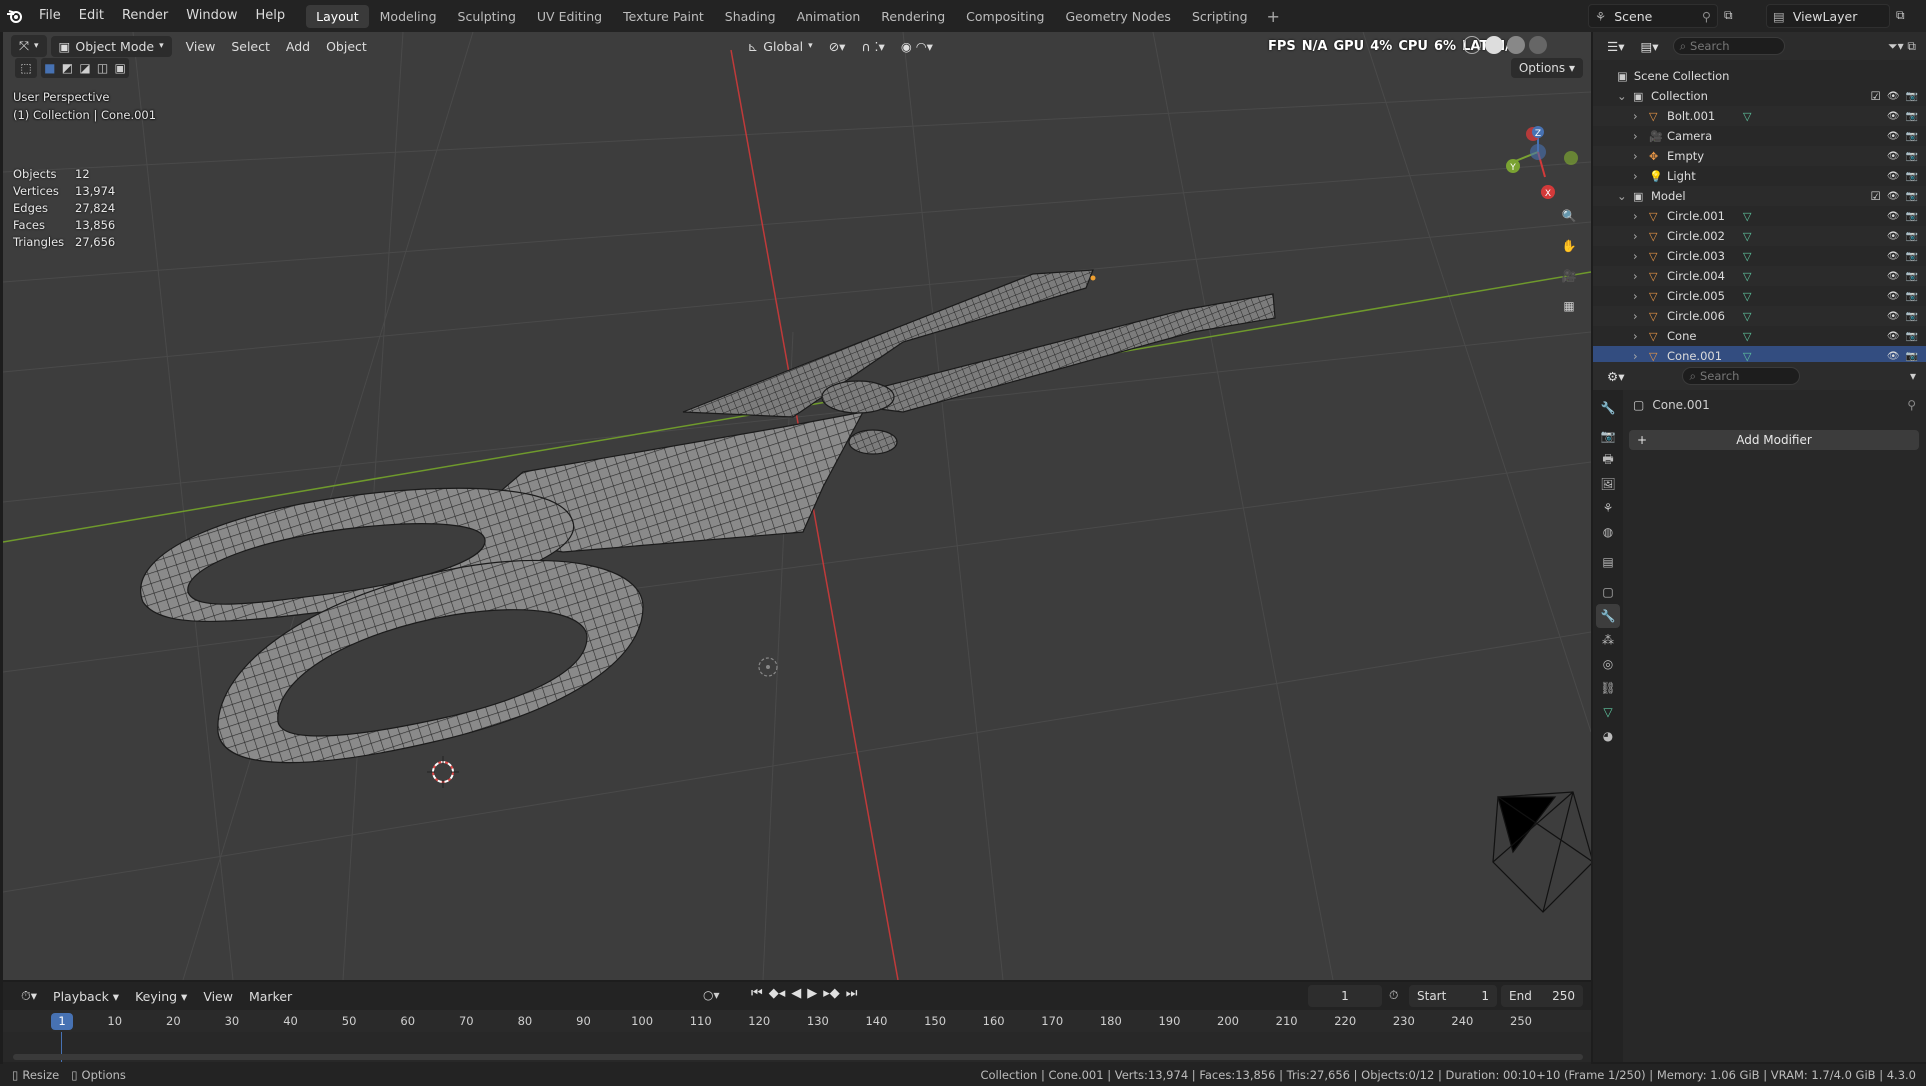 The width and height of the screenshot is (1926, 1086). What do you see at coordinates (1774, 440) in the screenshot?
I see `add-modifier-button: + Add Modifier` at bounding box center [1774, 440].